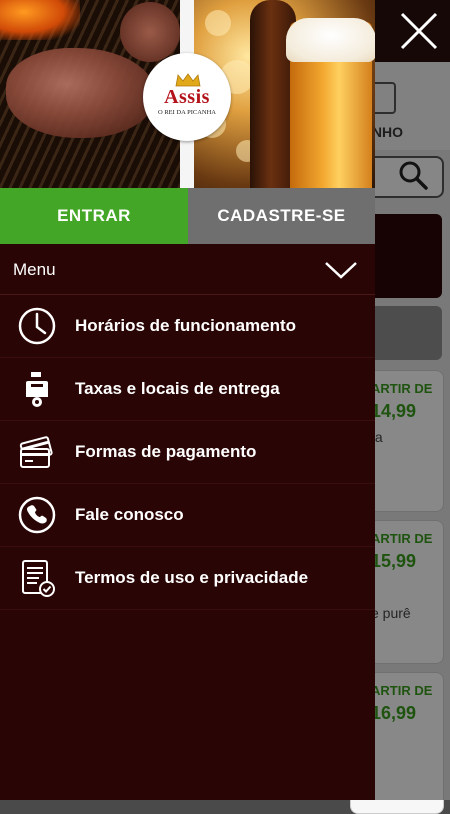  Describe the element at coordinates (187, 269) in the screenshot. I see `menu-header: Menu` at that location.